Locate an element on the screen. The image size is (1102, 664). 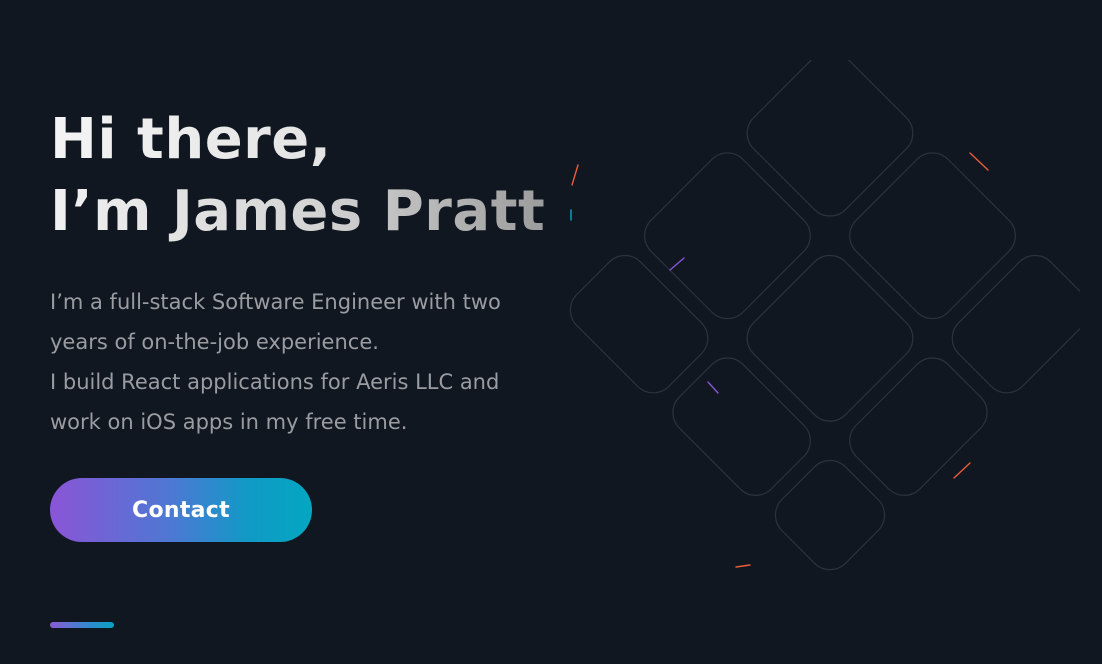
gradient-bar-icon is located at coordinates (82, 625).